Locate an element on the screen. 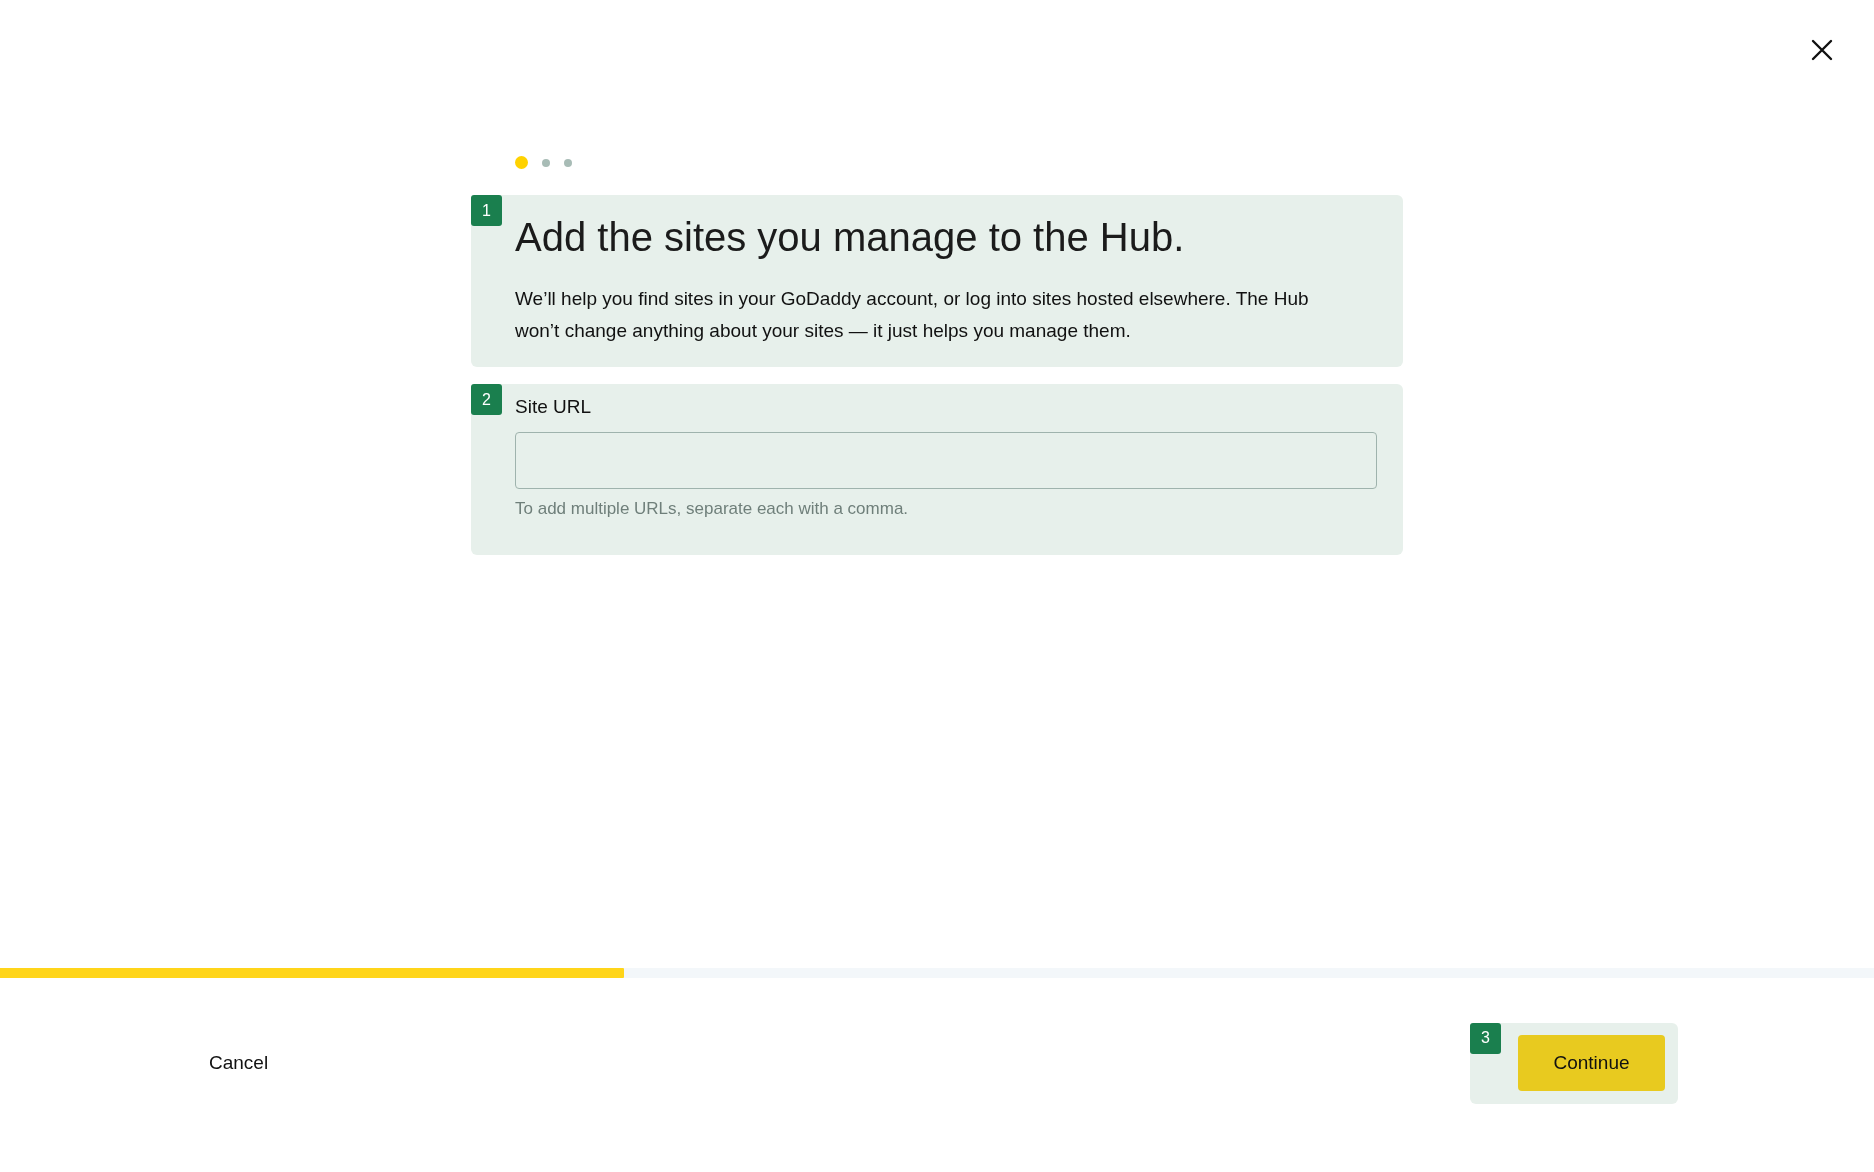  site-url-field is located at coordinates (946, 460).